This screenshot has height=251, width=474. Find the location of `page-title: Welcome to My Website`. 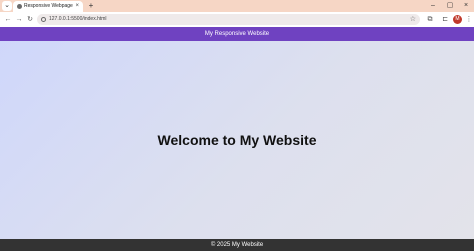

page-title: Welcome to My Website is located at coordinates (237, 140).